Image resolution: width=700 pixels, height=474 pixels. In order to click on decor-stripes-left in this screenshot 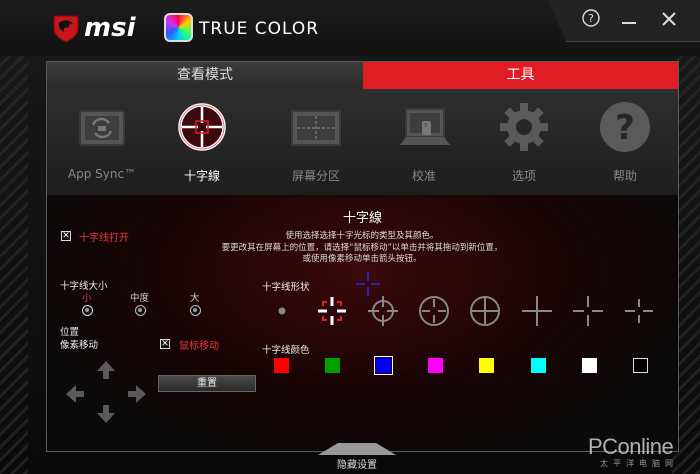, I will do `click(14, 237)`.